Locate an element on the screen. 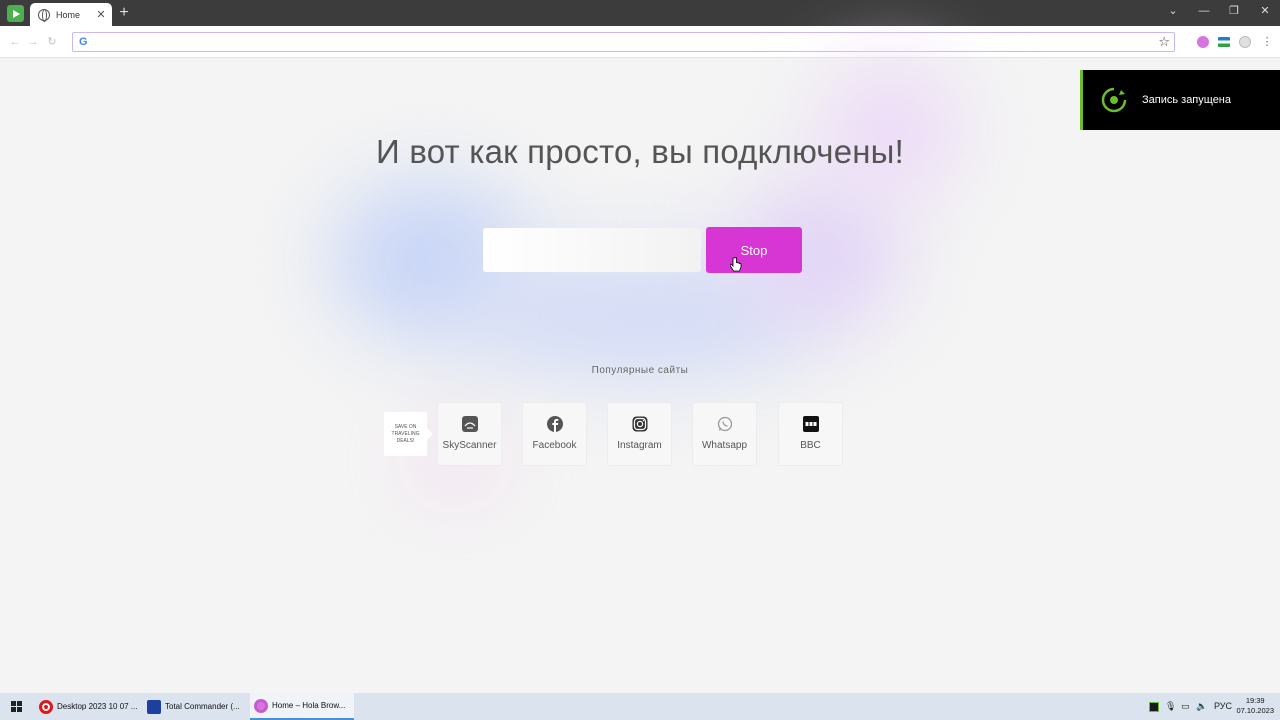  notification-text: Запись запущена is located at coordinates (1187, 100).